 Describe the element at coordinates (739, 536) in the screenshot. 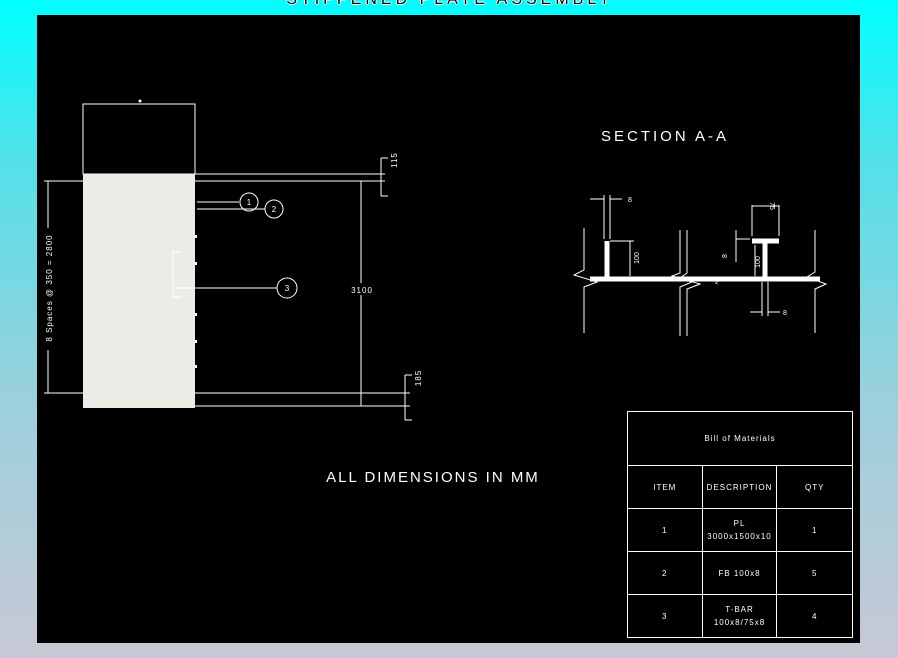

I see `bom-desc-line2: 3000x1500x10` at that location.